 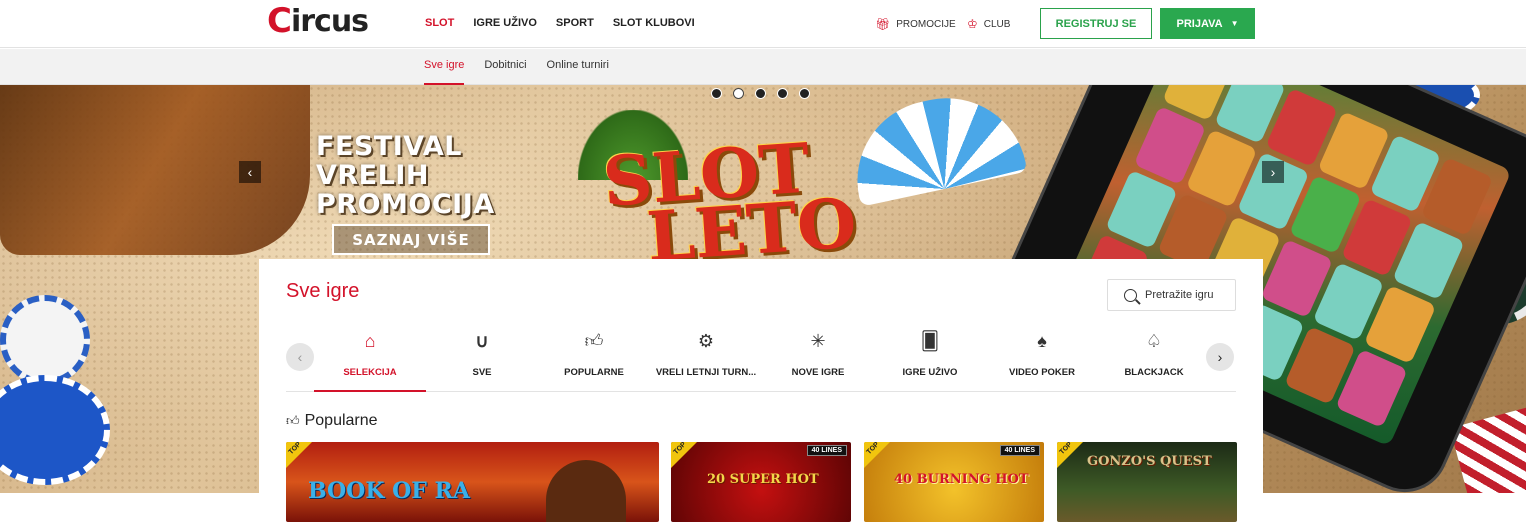 What do you see at coordinates (370, 356) in the screenshot?
I see `tab-selekcija: ⌂ SELEKCIJA` at bounding box center [370, 356].